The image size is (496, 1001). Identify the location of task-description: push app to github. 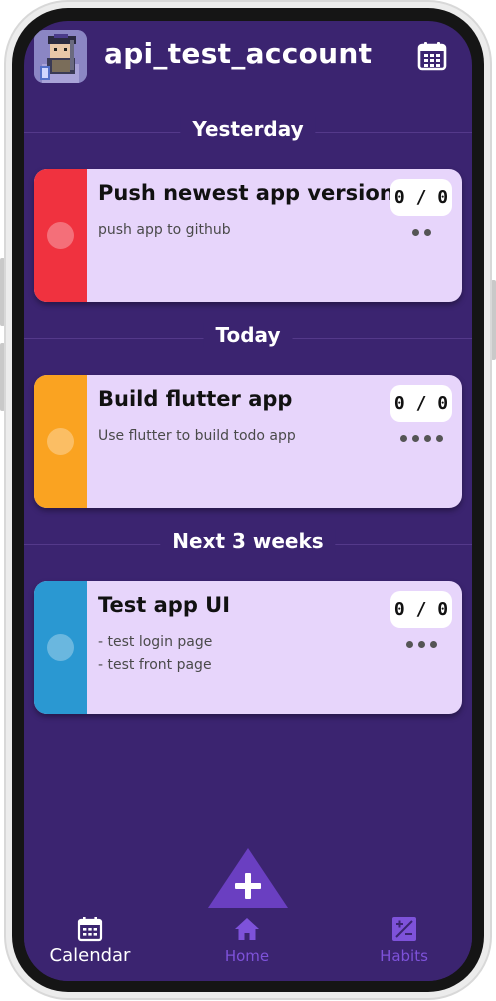
(164, 230).